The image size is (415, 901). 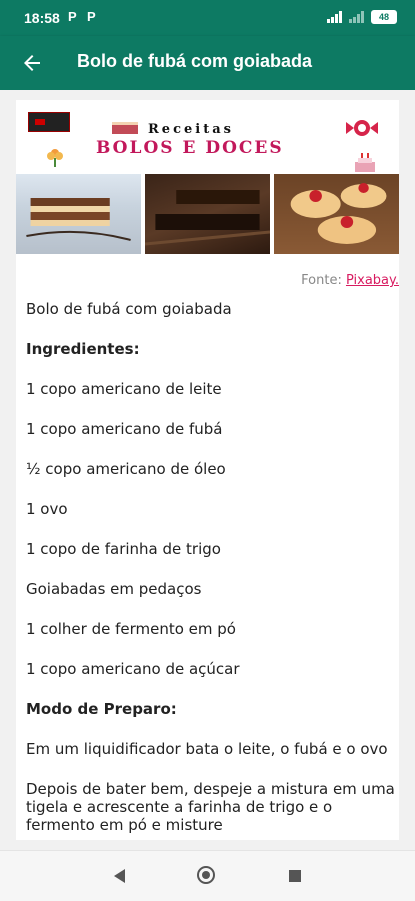 What do you see at coordinates (83, 349) in the screenshot?
I see `ingredients-heading: Ingredientes:` at bounding box center [83, 349].